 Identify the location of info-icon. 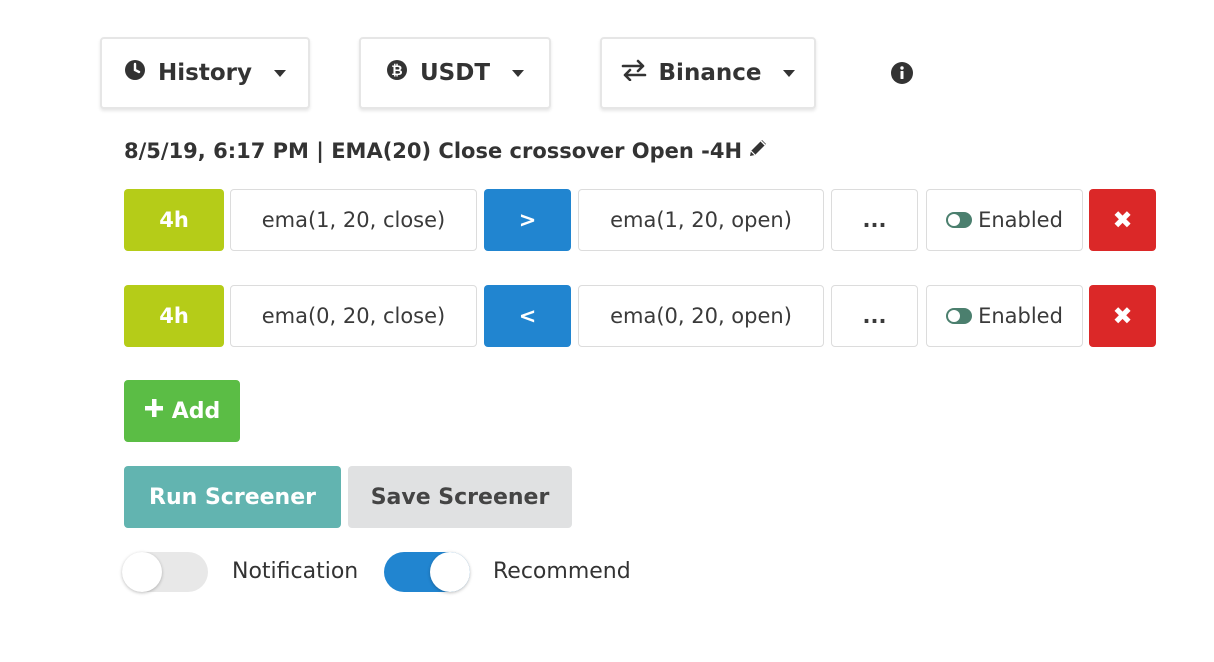
(902, 73).